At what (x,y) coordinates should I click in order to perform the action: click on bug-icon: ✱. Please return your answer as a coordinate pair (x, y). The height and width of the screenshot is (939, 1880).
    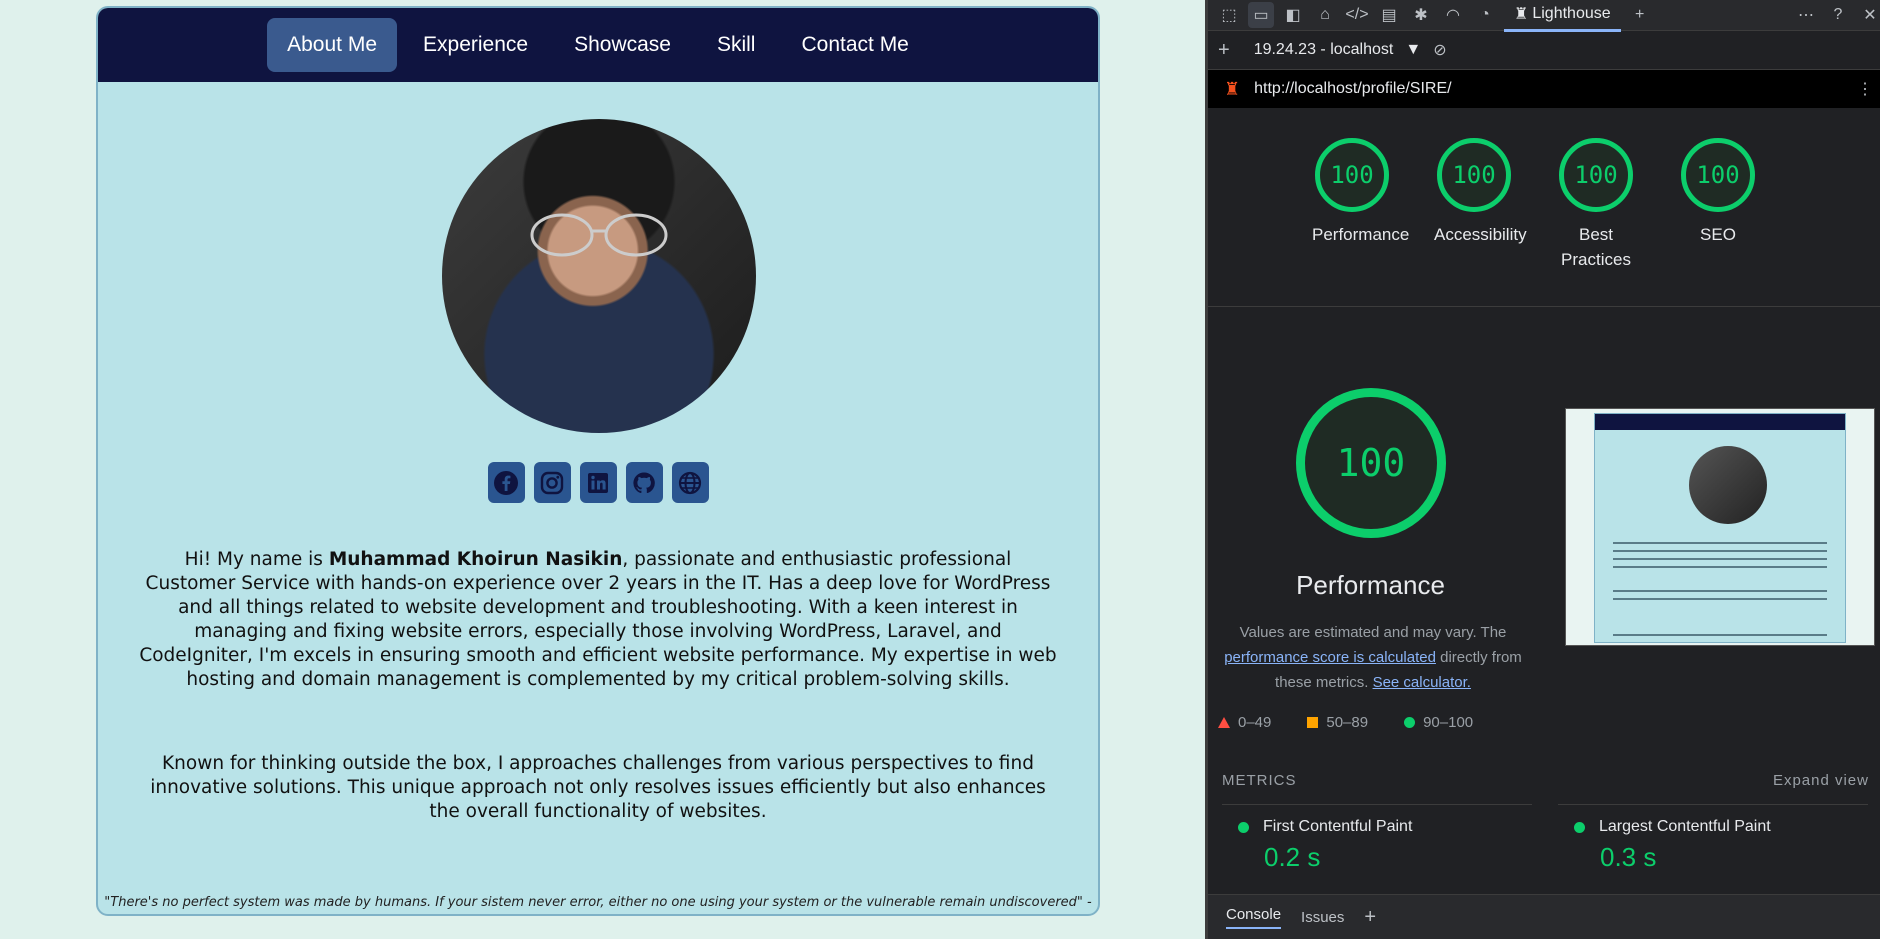
    Looking at the image, I should click on (1421, 15).